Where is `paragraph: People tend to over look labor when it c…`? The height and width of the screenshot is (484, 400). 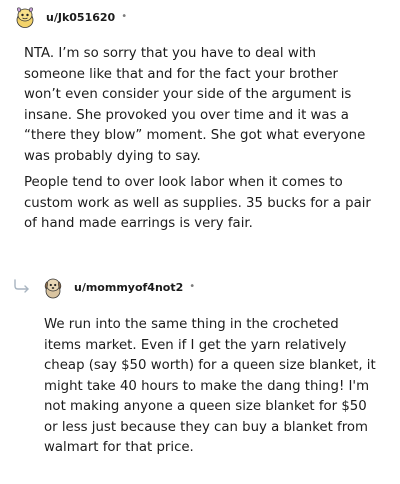 paragraph: People tend to over look labor when it c… is located at coordinates (207, 204).